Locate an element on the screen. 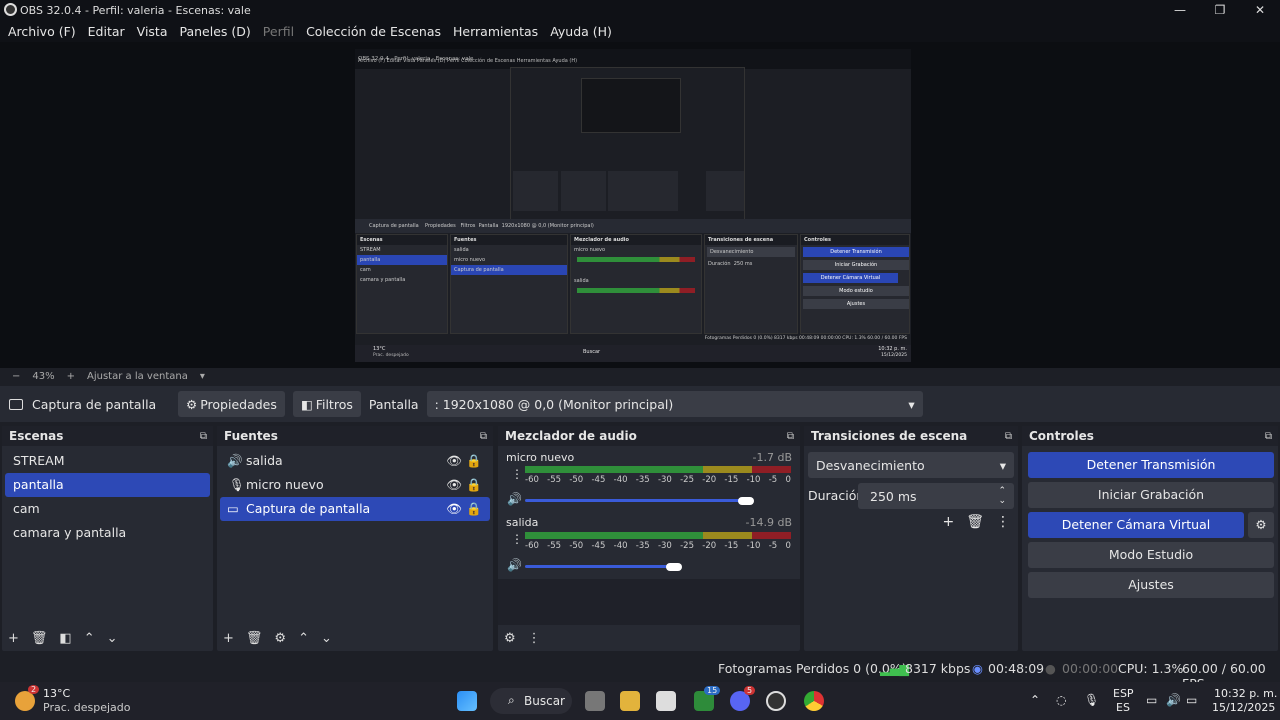 The height and width of the screenshot is (720, 1280). zoom-in-button: + is located at coordinates (71, 376).